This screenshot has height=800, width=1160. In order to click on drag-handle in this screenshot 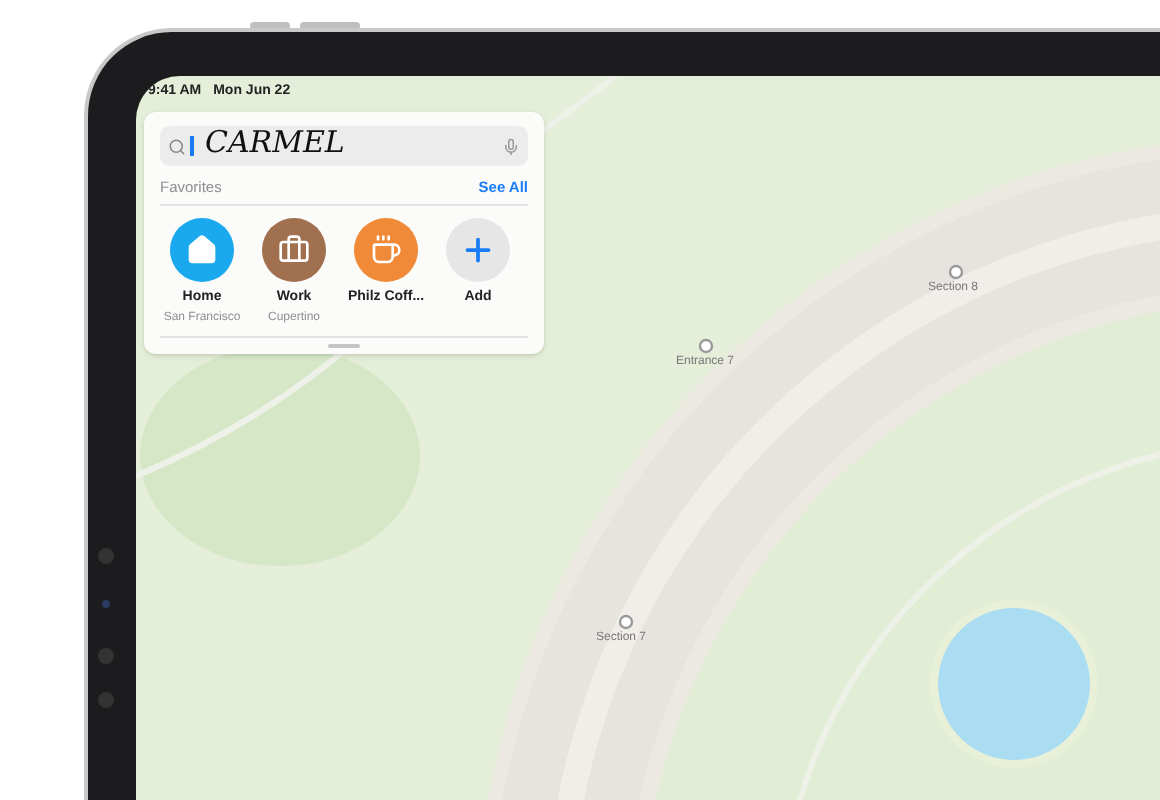, I will do `click(344, 345)`.